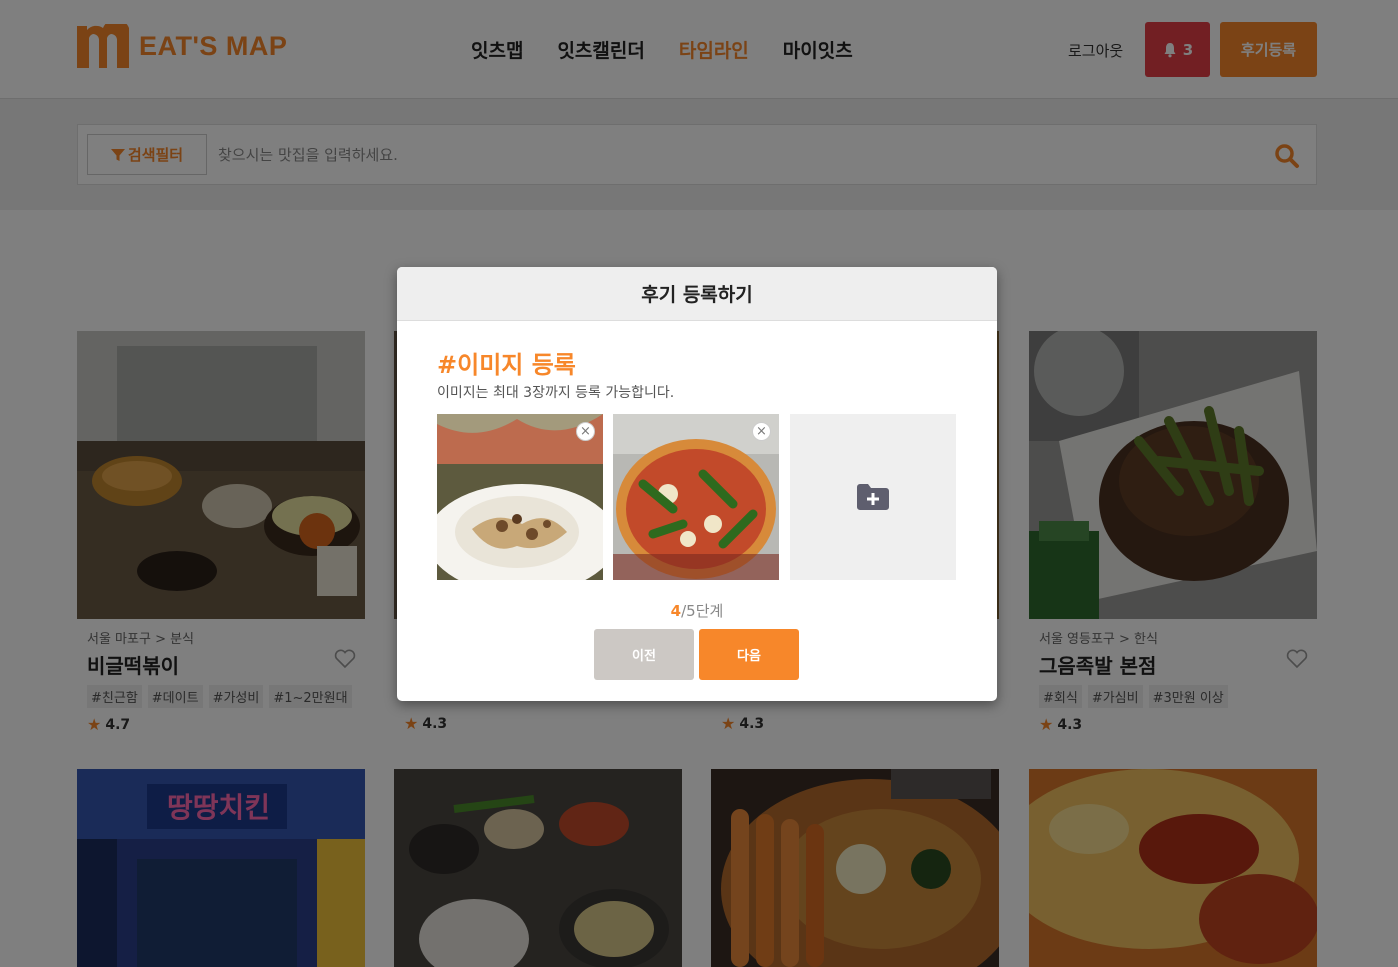 This screenshot has width=1398, height=967. Describe the element at coordinates (749, 654) in the screenshot. I see `next-button: 다음` at that location.